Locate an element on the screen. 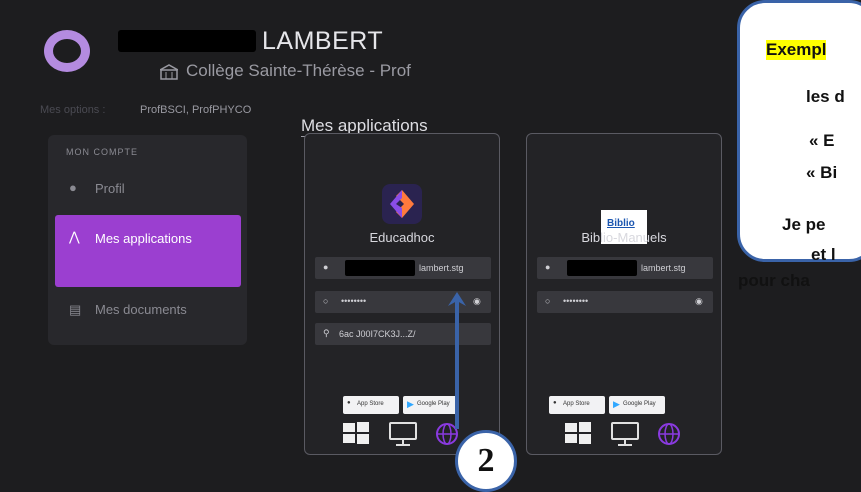 Image resolution: width=861 pixels, height=492 pixels. educadhoc-logo-icon is located at coordinates (402, 204).